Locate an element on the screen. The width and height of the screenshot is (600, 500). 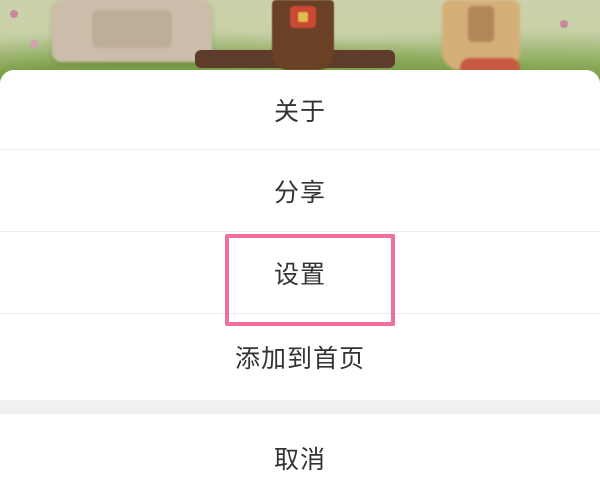
menu-item-label: 添加到首页 is located at coordinates (299, 358).